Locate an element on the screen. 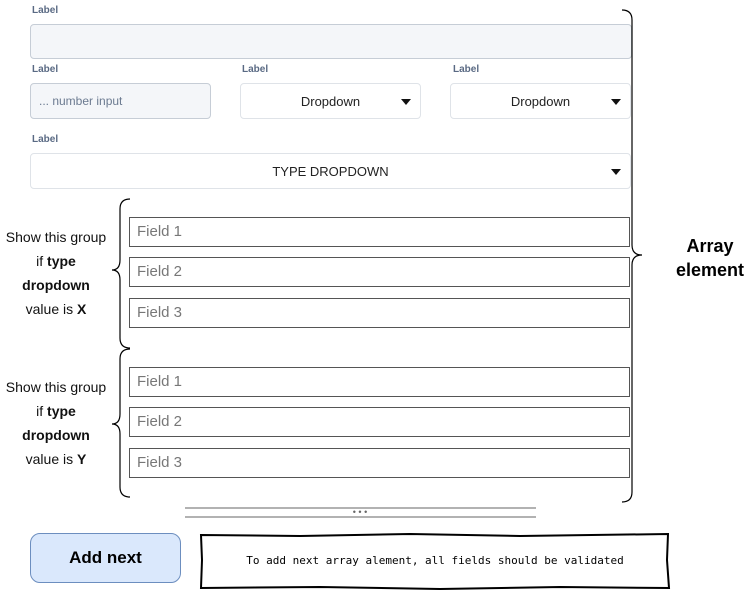  group-x-brace is located at coordinates (121, 273).